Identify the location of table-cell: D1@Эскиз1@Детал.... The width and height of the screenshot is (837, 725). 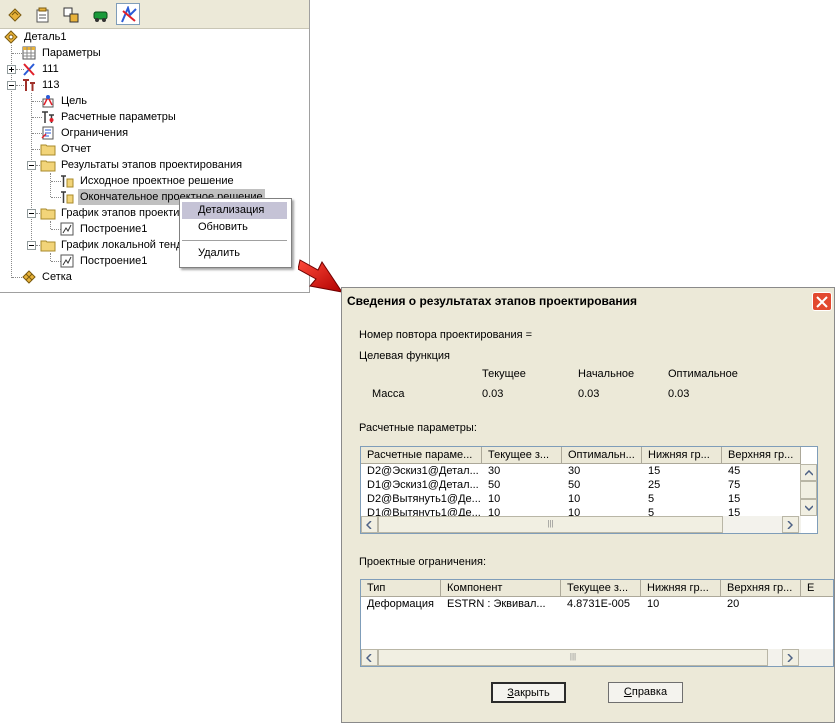
(423, 485).